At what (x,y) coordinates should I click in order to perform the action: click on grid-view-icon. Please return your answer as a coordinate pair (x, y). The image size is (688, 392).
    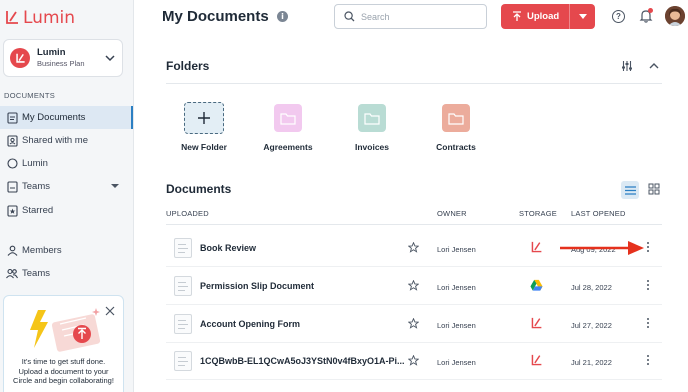
    Looking at the image, I should click on (654, 189).